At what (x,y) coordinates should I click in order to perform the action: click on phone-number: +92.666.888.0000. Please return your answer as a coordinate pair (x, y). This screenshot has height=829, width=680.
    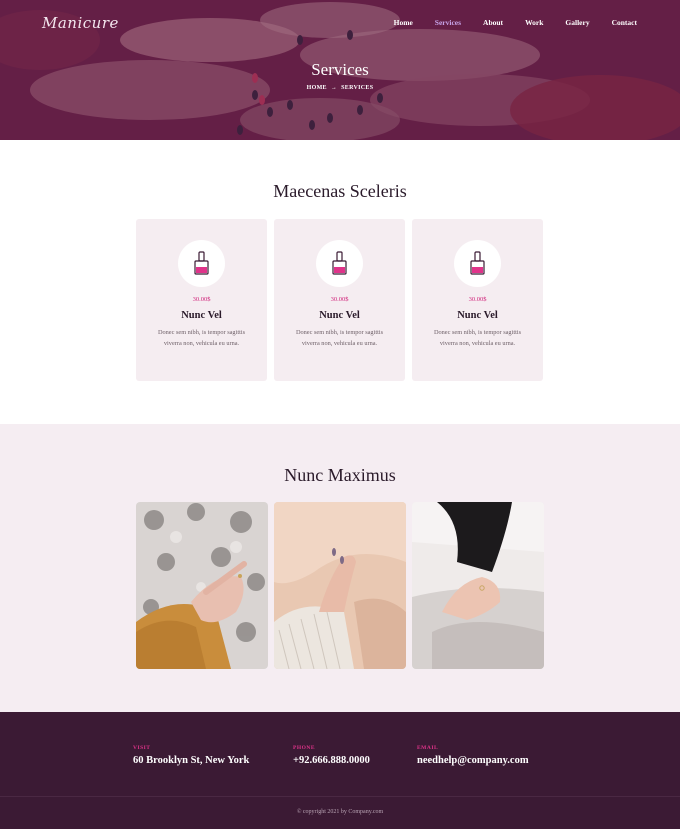
    Looking at the image, I should click on (331, 760).